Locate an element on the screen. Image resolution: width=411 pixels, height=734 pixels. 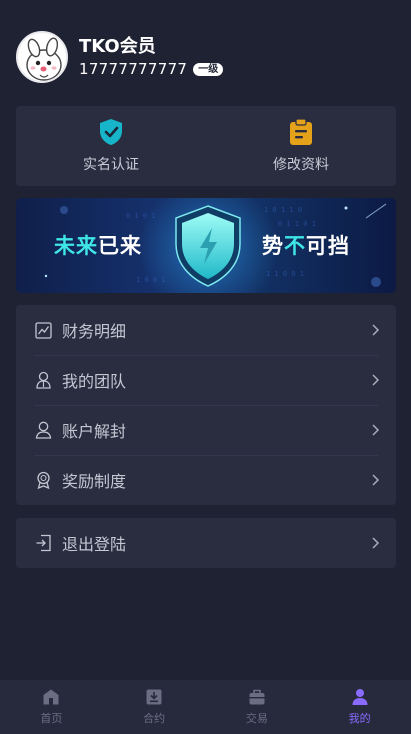
logout-label: 退出登陆 is located at coordinates (94, 544).